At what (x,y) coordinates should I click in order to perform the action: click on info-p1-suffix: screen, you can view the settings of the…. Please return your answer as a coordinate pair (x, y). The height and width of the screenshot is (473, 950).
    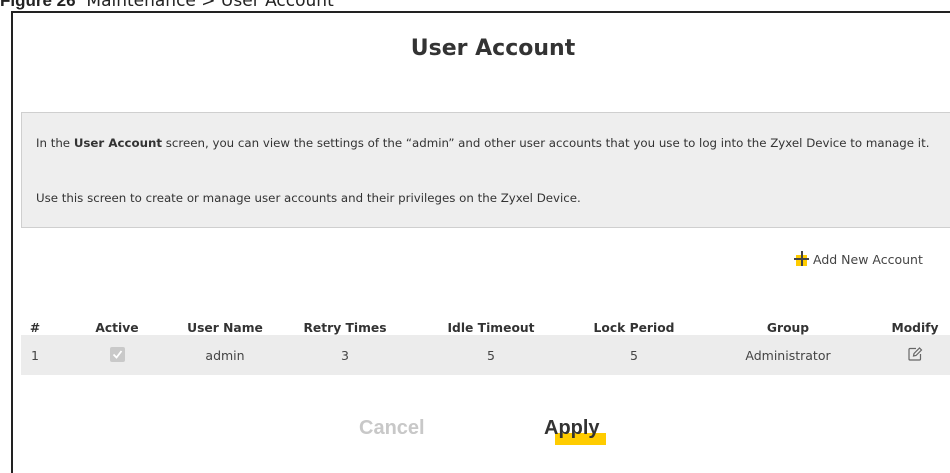
    Looking at the image, I should click on (546, 143).